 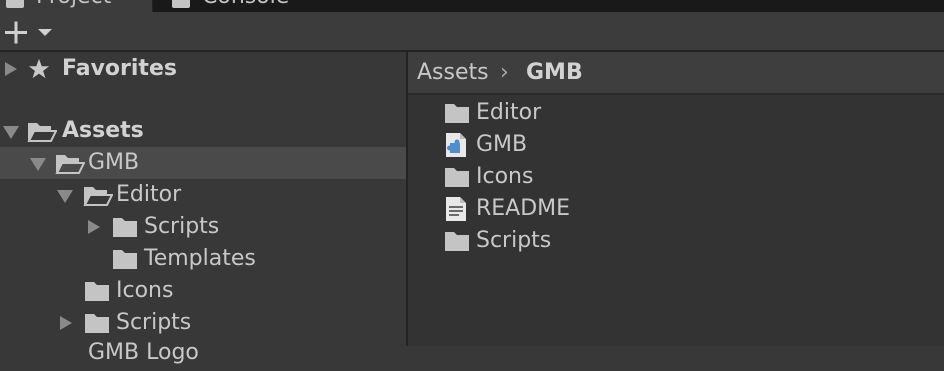 I want to click on asset-item-scripts: Scripts, so click(x=676, y=241).